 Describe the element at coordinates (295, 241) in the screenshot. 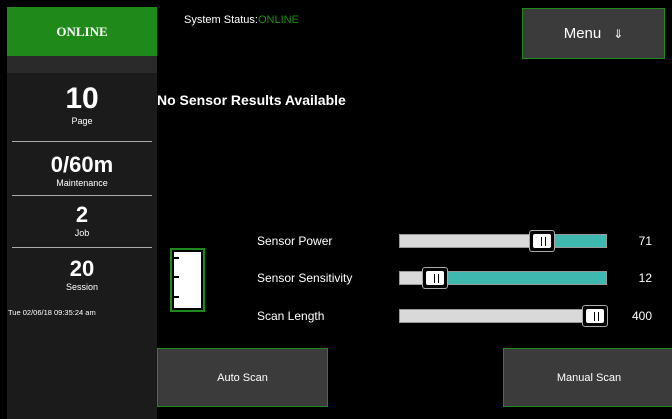

I see `sensor-power-label: Sensor Power` at that location.